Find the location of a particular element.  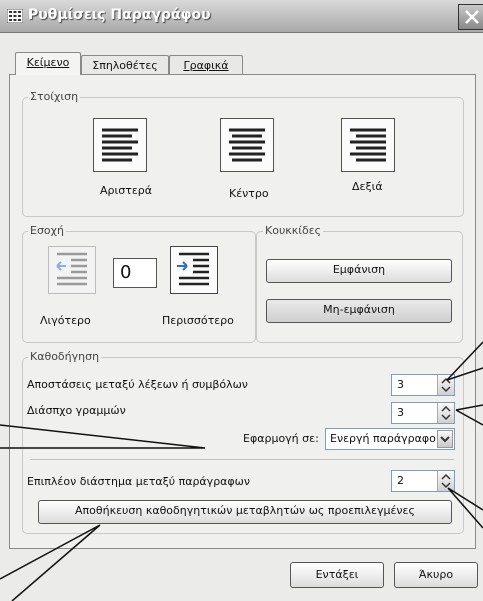

spacing-legend: Καθοδήγηση is located at coordinates (65, 356).